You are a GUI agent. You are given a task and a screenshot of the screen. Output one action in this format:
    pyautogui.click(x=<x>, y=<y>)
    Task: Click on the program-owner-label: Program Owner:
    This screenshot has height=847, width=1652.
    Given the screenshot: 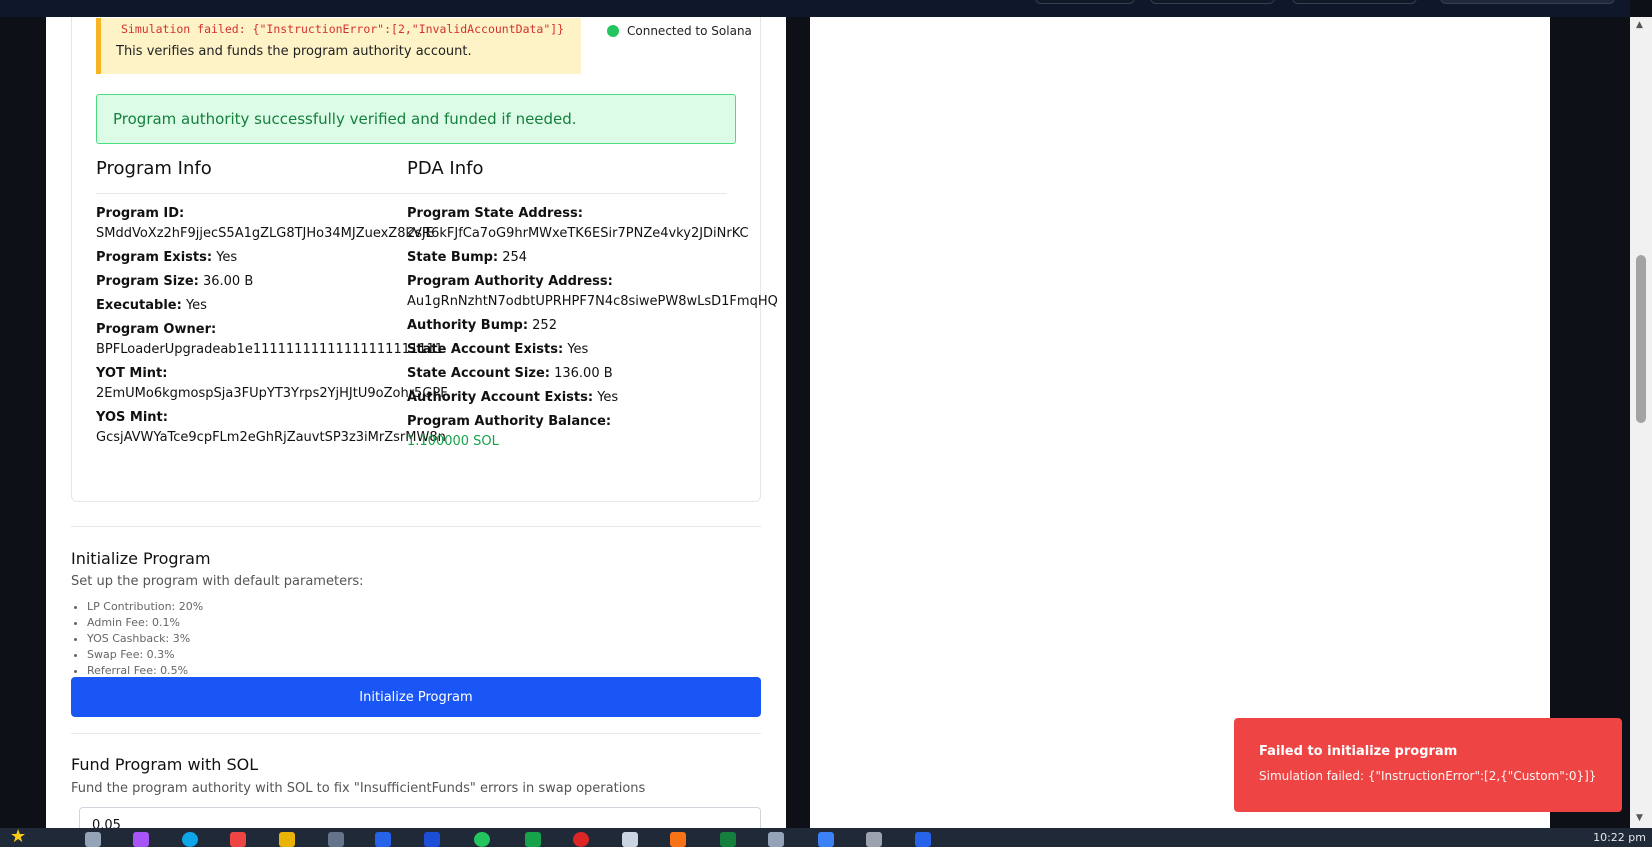 What is the action you would take?
    pyautogui.click(x=156, y=329)
    